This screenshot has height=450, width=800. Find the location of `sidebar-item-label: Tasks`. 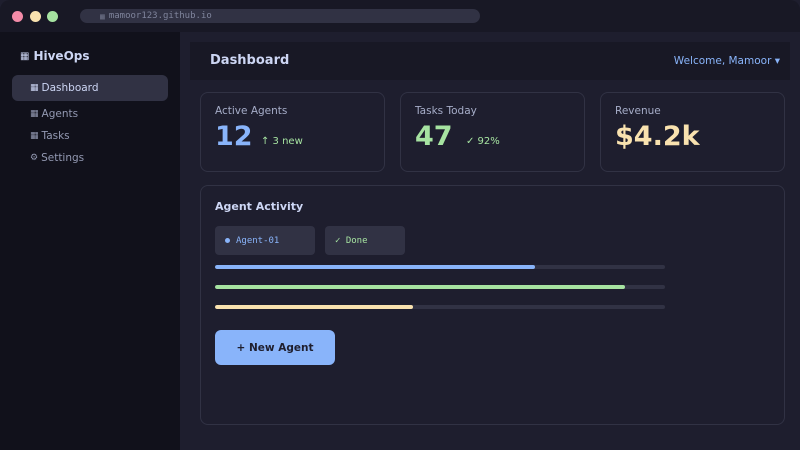

sidebar-item-label: Tasks is located at coordinates (55, 136).